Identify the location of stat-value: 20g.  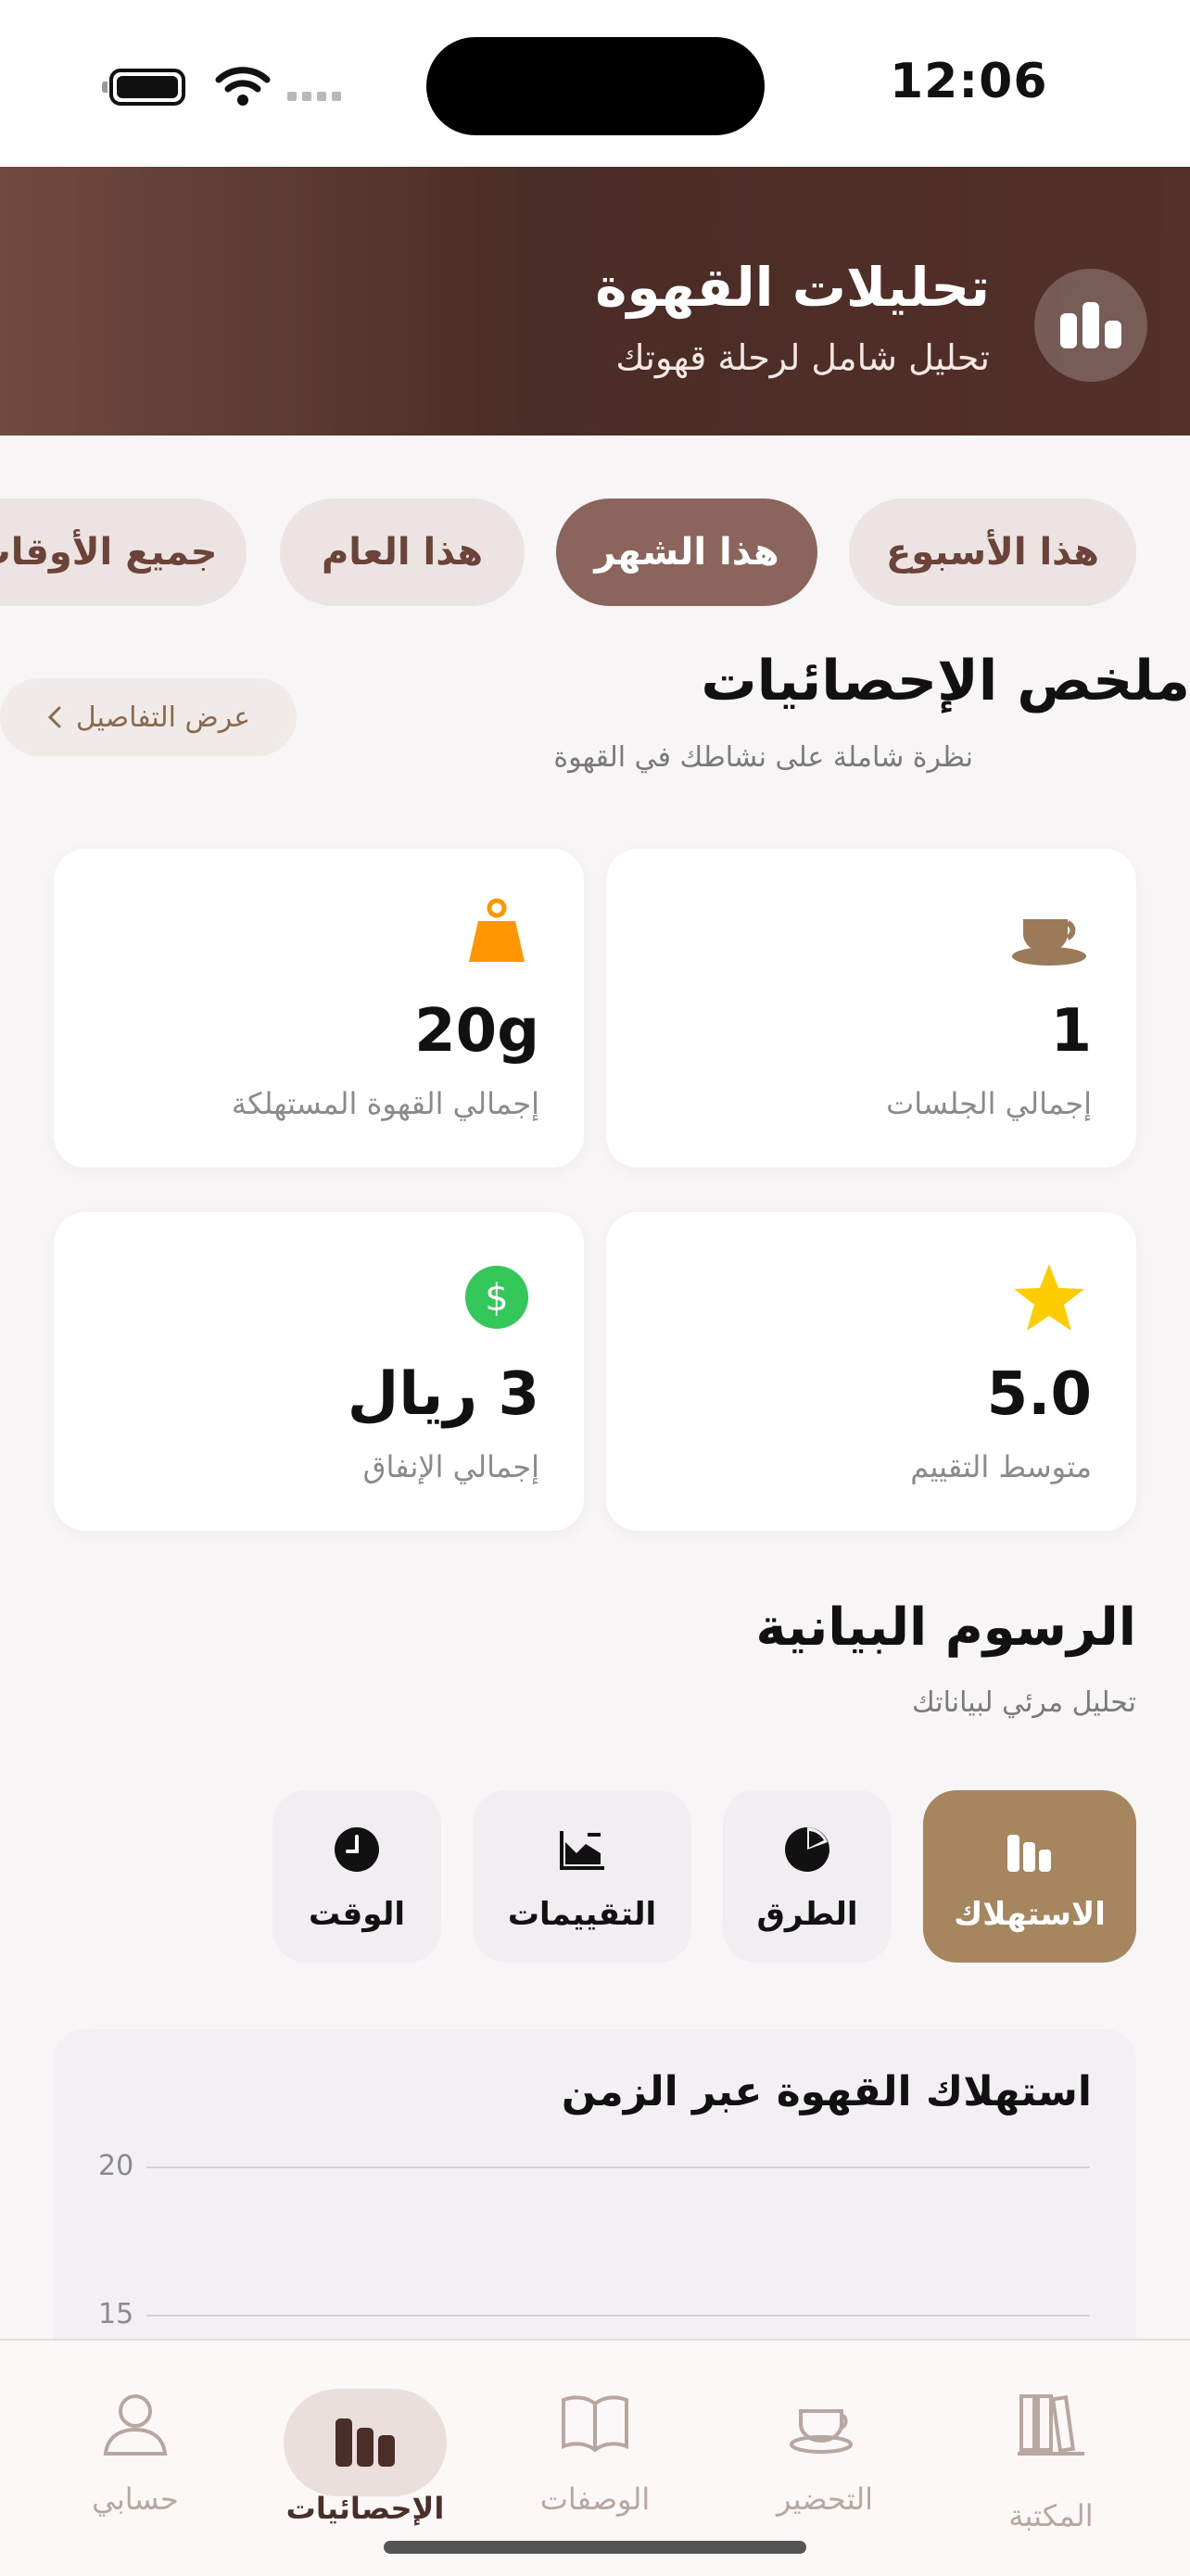
(476, 1031).